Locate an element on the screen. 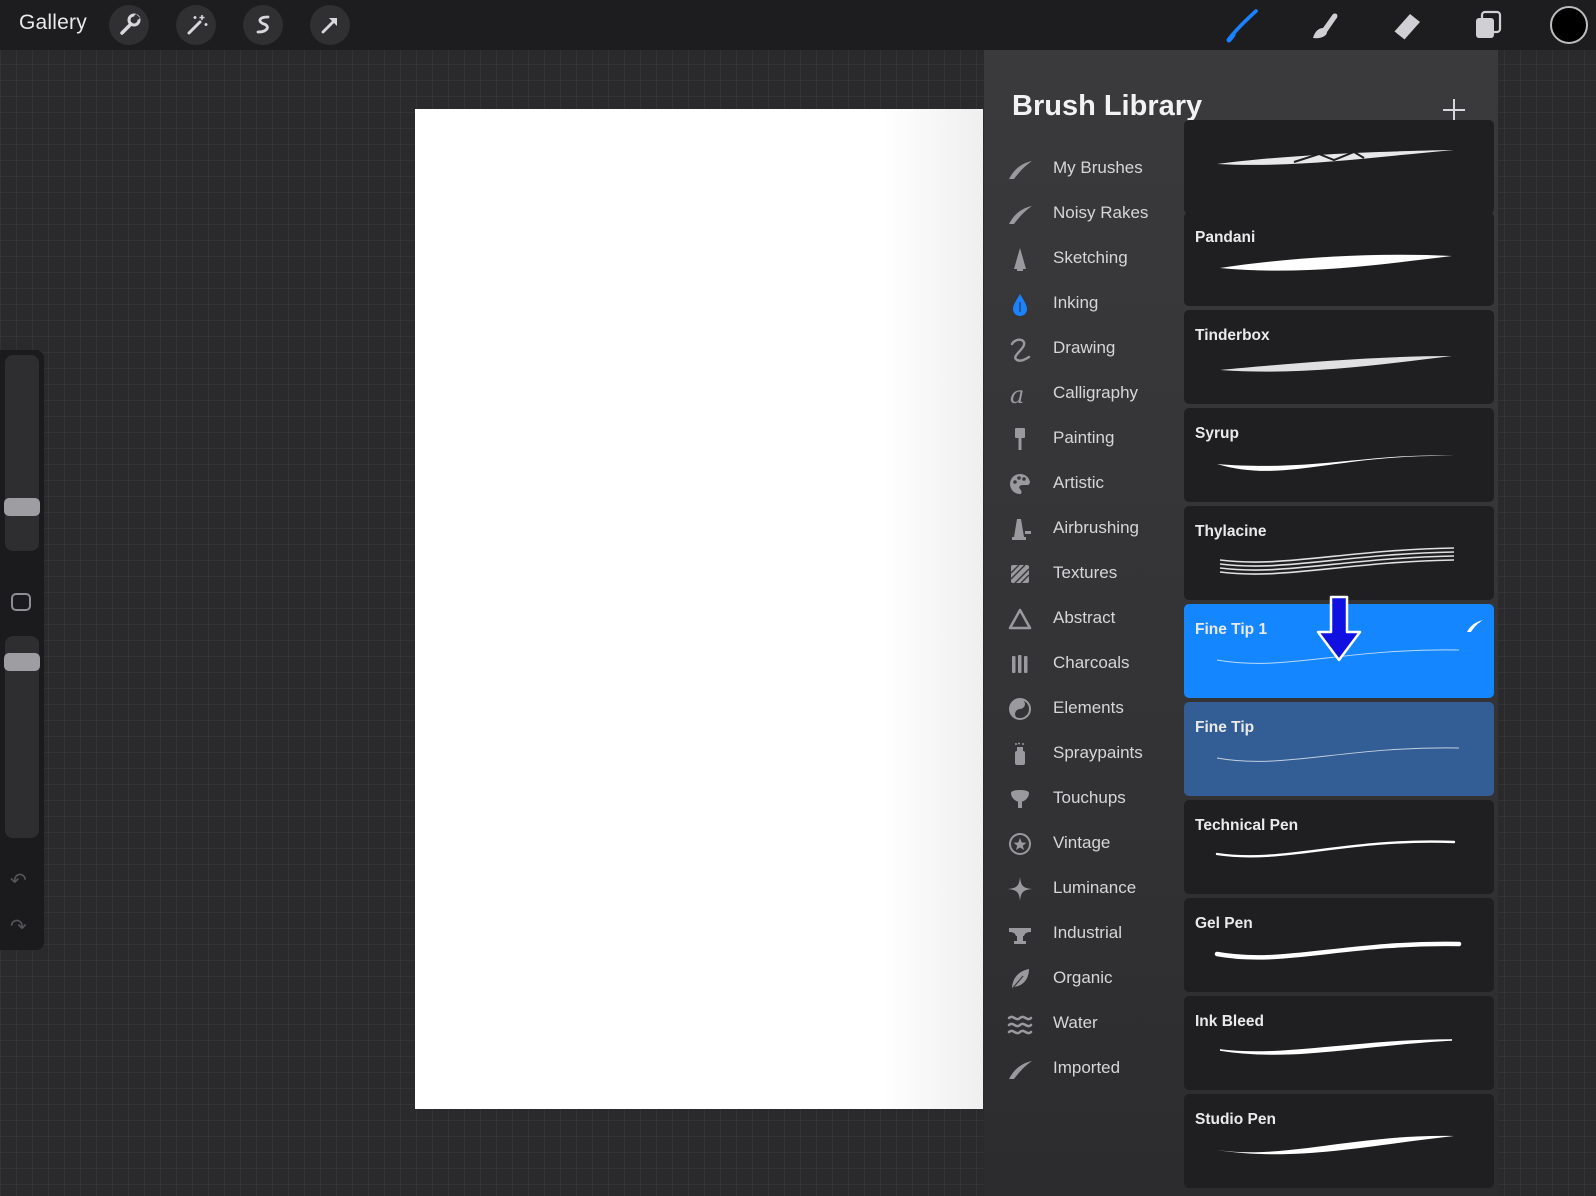  sparkle-icon is located at coordinates (1020, 889).